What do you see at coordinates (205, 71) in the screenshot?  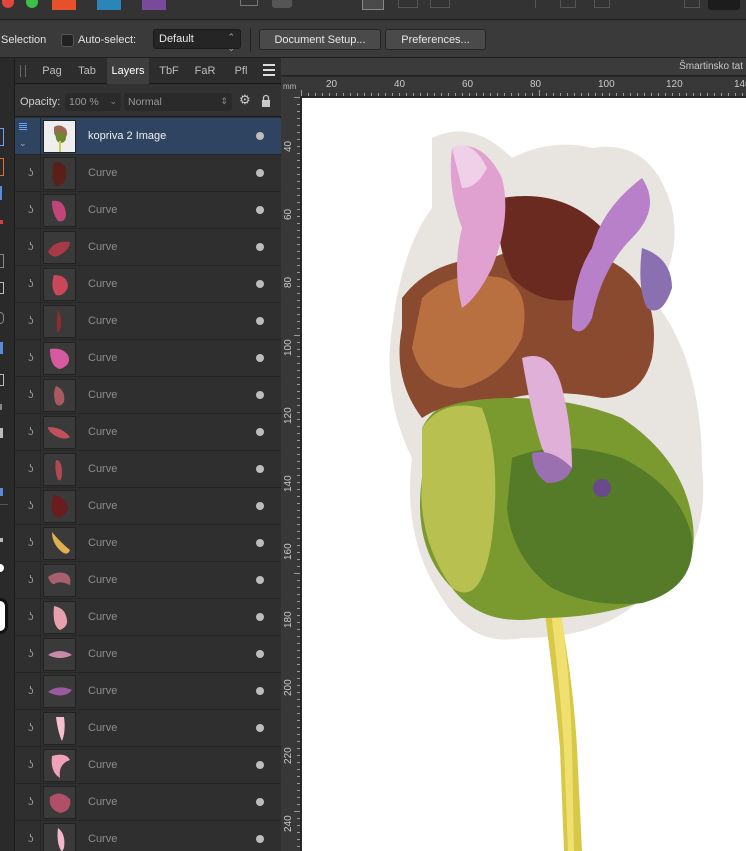 I see `tab-find-replace: FaR` at bounding box center [205, 71].